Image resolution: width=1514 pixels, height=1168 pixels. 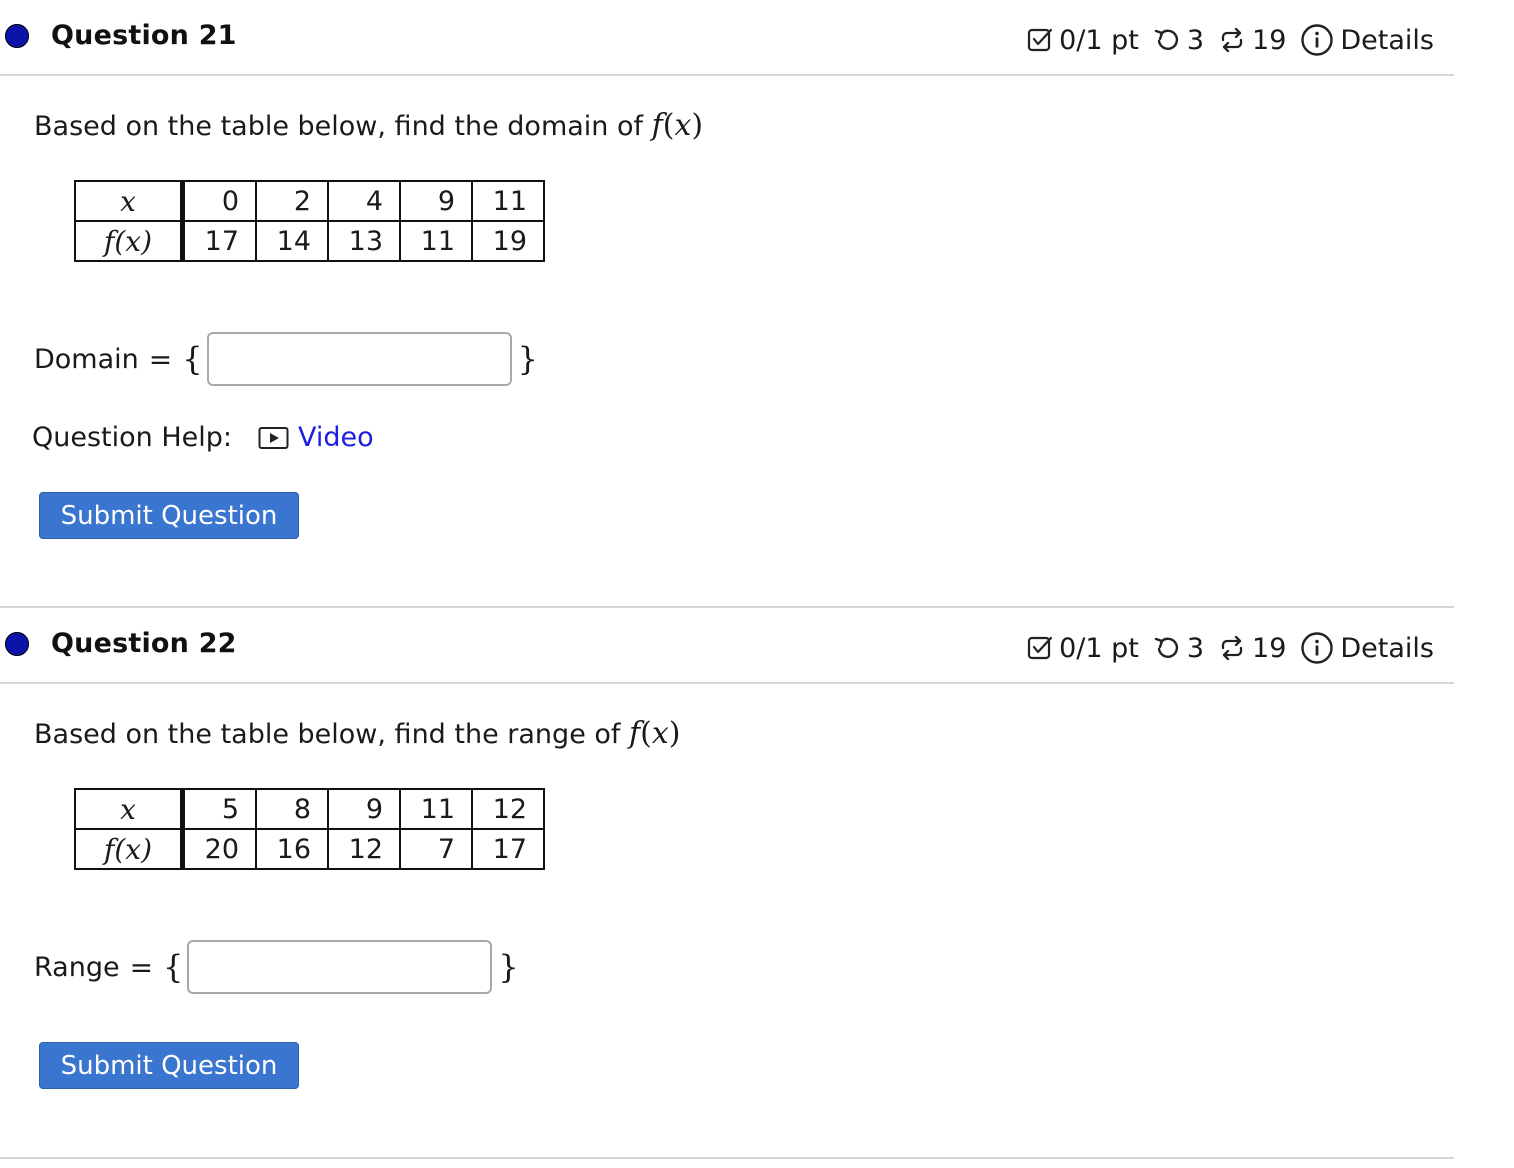 I want to click on question-title: Question 22, so click(x=144, y=643).